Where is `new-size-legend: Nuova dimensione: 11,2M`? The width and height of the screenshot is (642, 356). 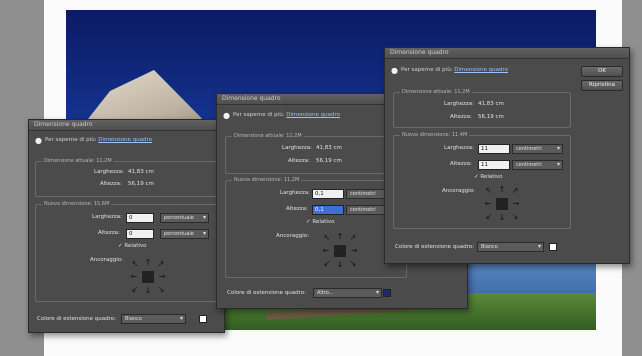
new-size-legend: Nuova dimensione: 11,2M is located at coordinates (267, 180).